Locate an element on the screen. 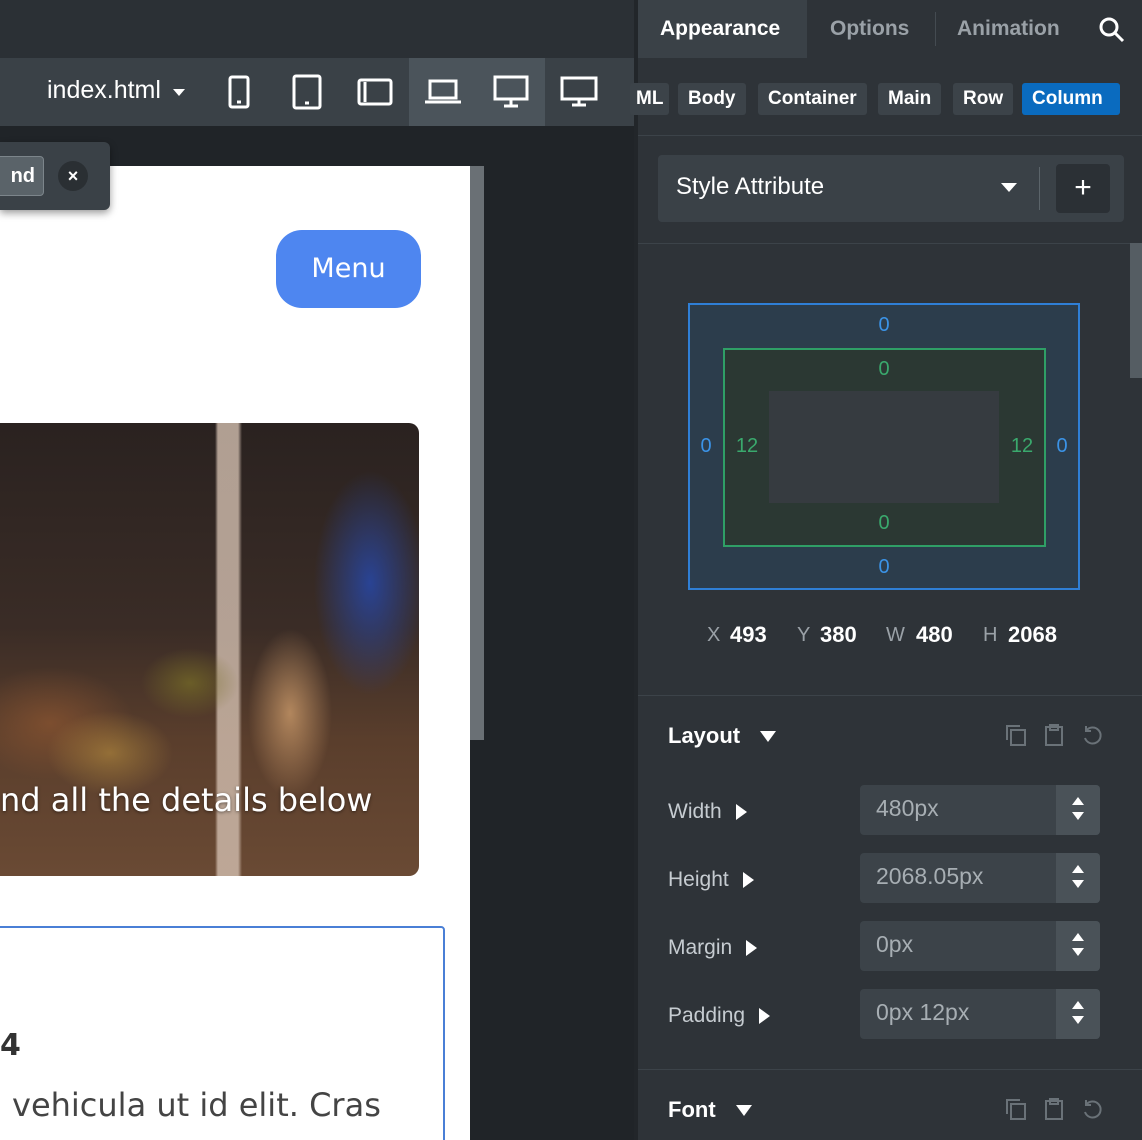  width-input: 480px is located at coordinates (980, 810).